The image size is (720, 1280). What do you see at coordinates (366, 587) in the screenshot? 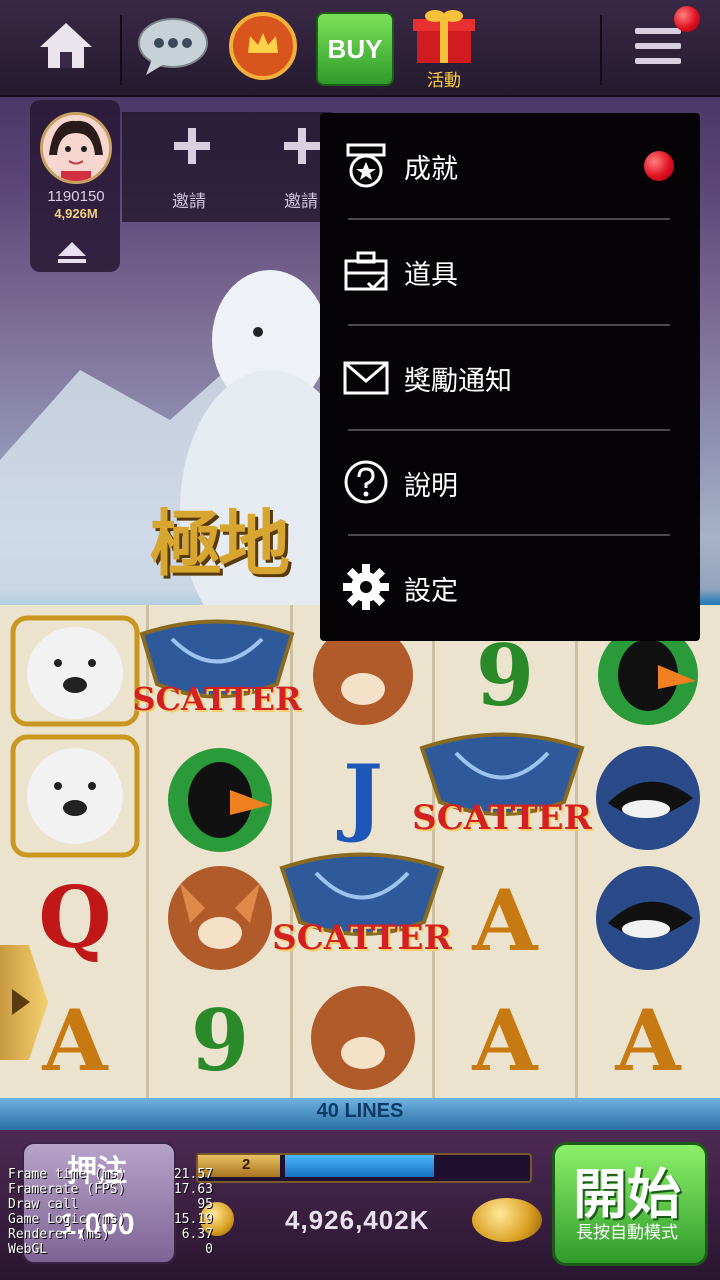
I see `gear-icon` at bounding box center [366, 587].